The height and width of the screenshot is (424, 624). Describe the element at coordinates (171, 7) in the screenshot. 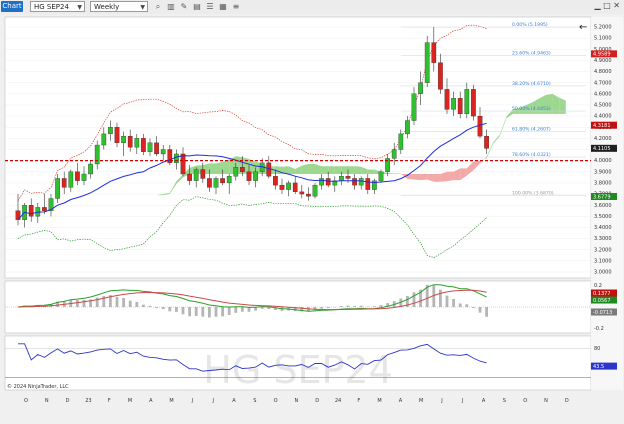

I see `bar-style-icon: ▥` at that location.